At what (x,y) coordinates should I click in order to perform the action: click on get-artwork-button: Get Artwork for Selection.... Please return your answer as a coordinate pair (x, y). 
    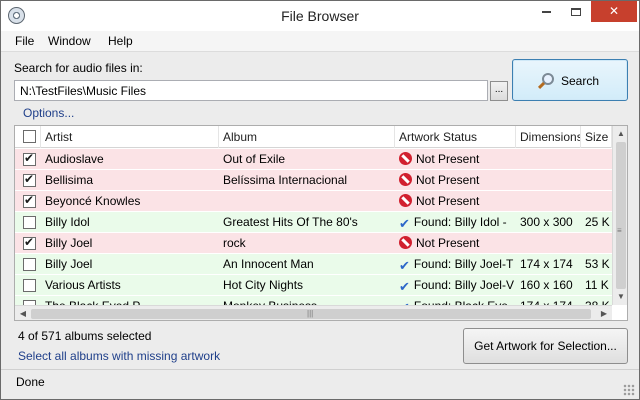
    Looking at the image, I should click on (545, 346).